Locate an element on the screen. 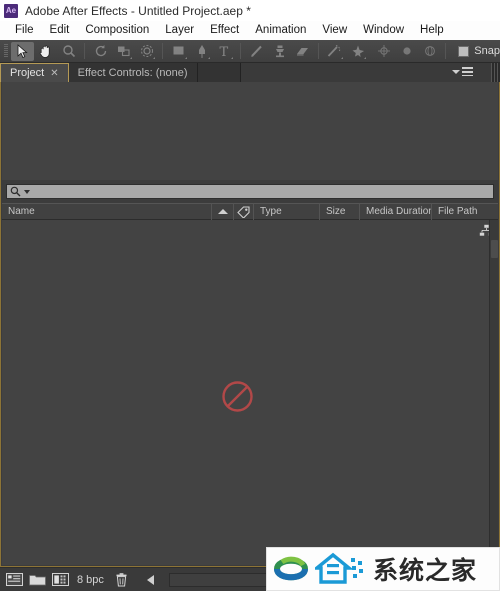 The width and height of the screenshot is (500, 591). menu-item-view: View is located at coordinates (334, 30).